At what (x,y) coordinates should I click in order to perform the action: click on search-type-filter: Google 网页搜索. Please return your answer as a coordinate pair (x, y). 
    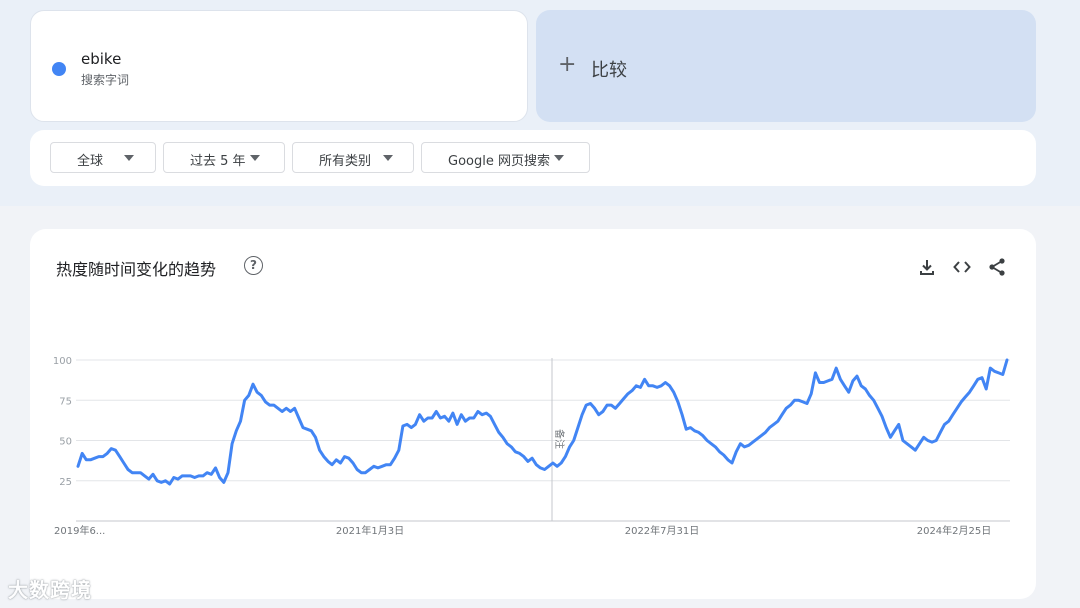
    Looking at the image, I should click on (505, 157).